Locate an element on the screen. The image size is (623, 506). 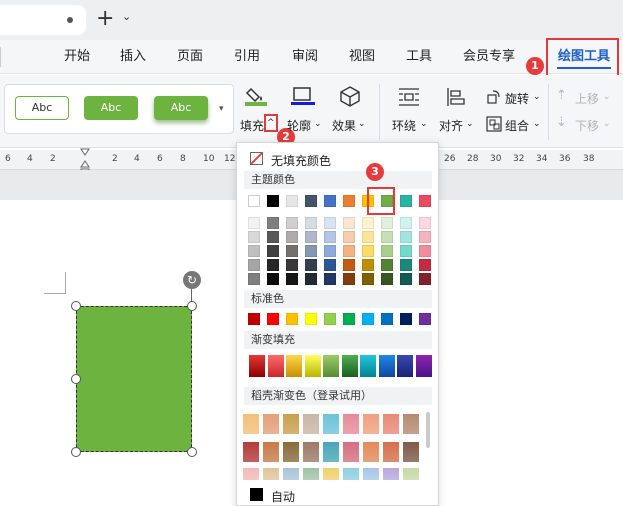
resize-handle-bottom-left is located at coordinates (76, 452).